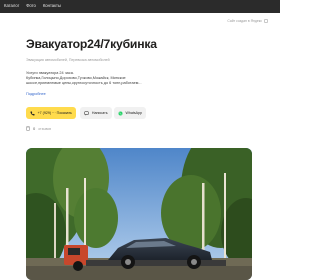 The height and width of the screenshot is (280, 320). What do you see at coordinates (45, 128) in the screenshot?
I see `reviews-label: отзывов` at bounding box center [45, 128].